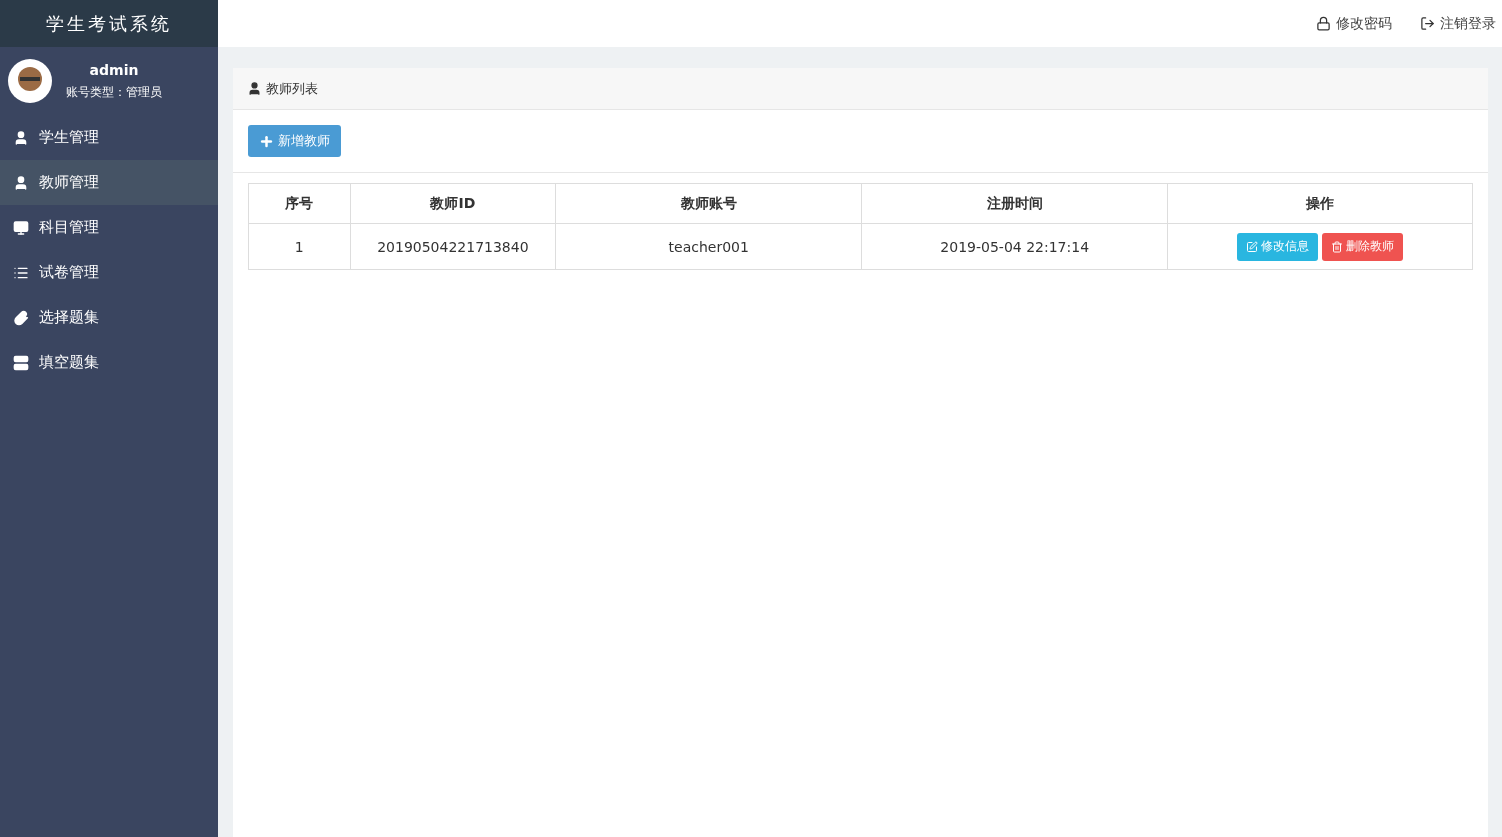 The image size is (1502, 837). I want to click on table-cell: 1, so click(299, 246).